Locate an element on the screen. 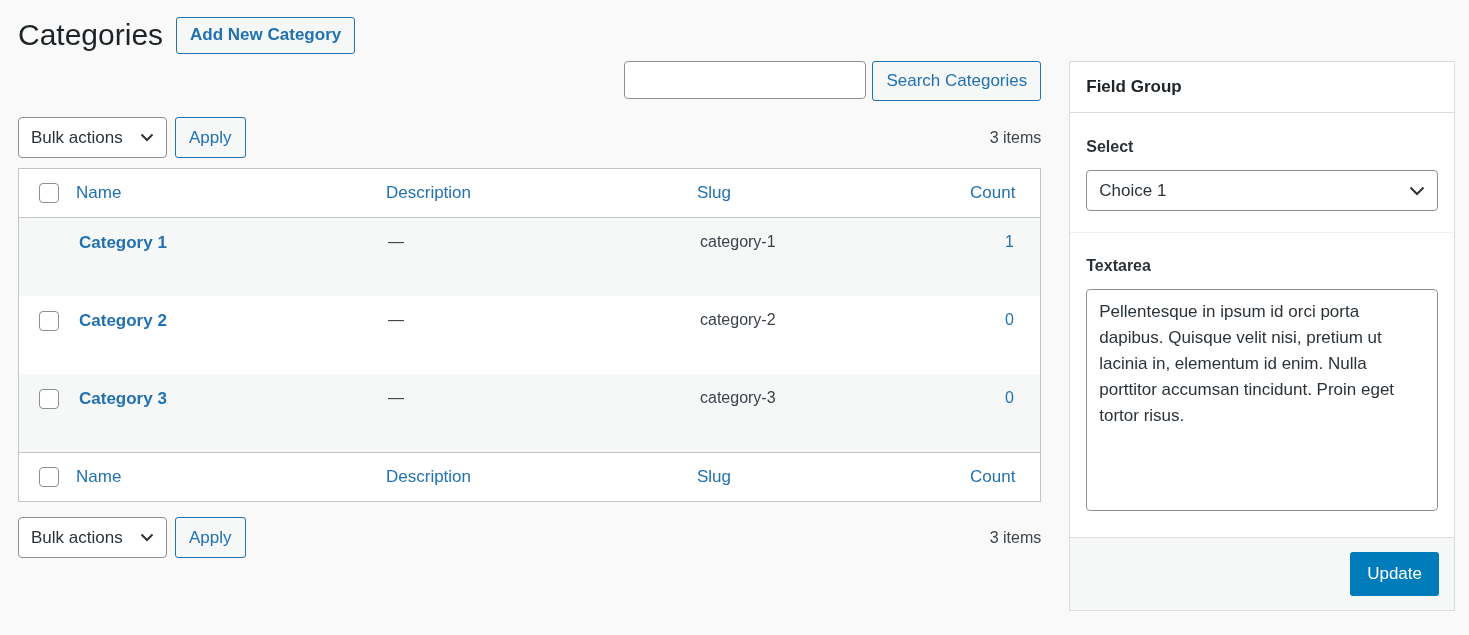 The height and width of the screenshot is (635, 1469). select-dropdown: Choice 1 is located at coordinates (1262, 190).